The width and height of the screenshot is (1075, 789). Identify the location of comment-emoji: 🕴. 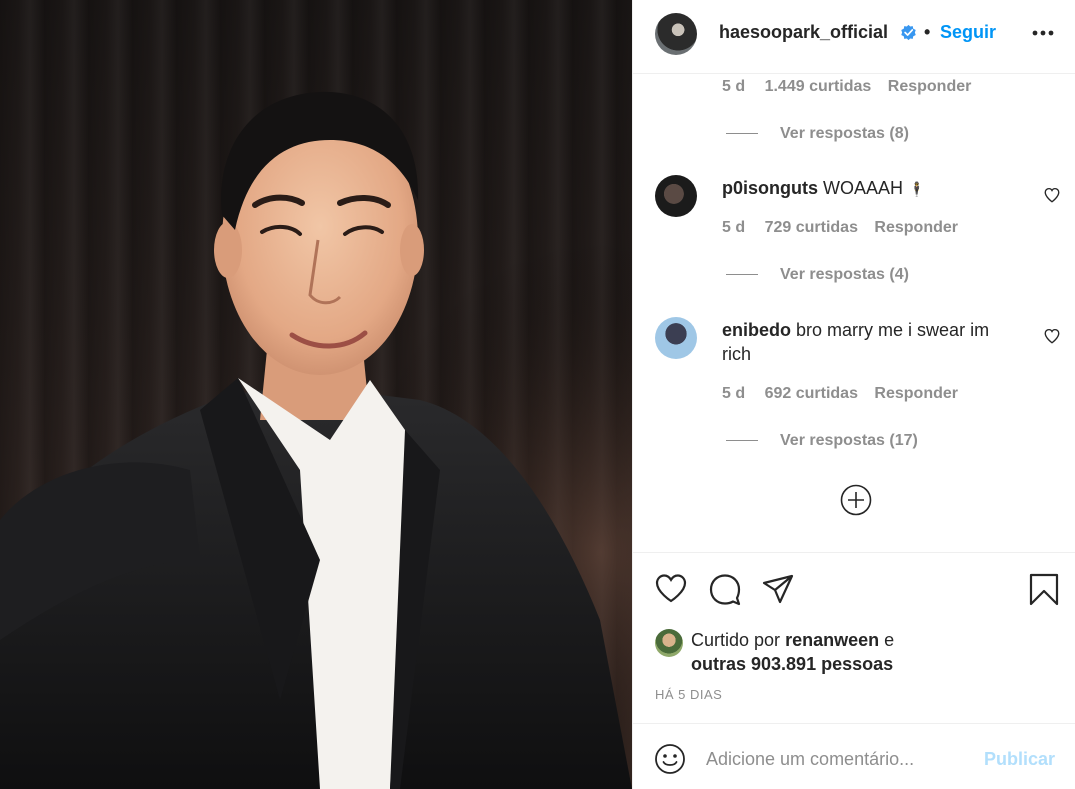
(917, 189).